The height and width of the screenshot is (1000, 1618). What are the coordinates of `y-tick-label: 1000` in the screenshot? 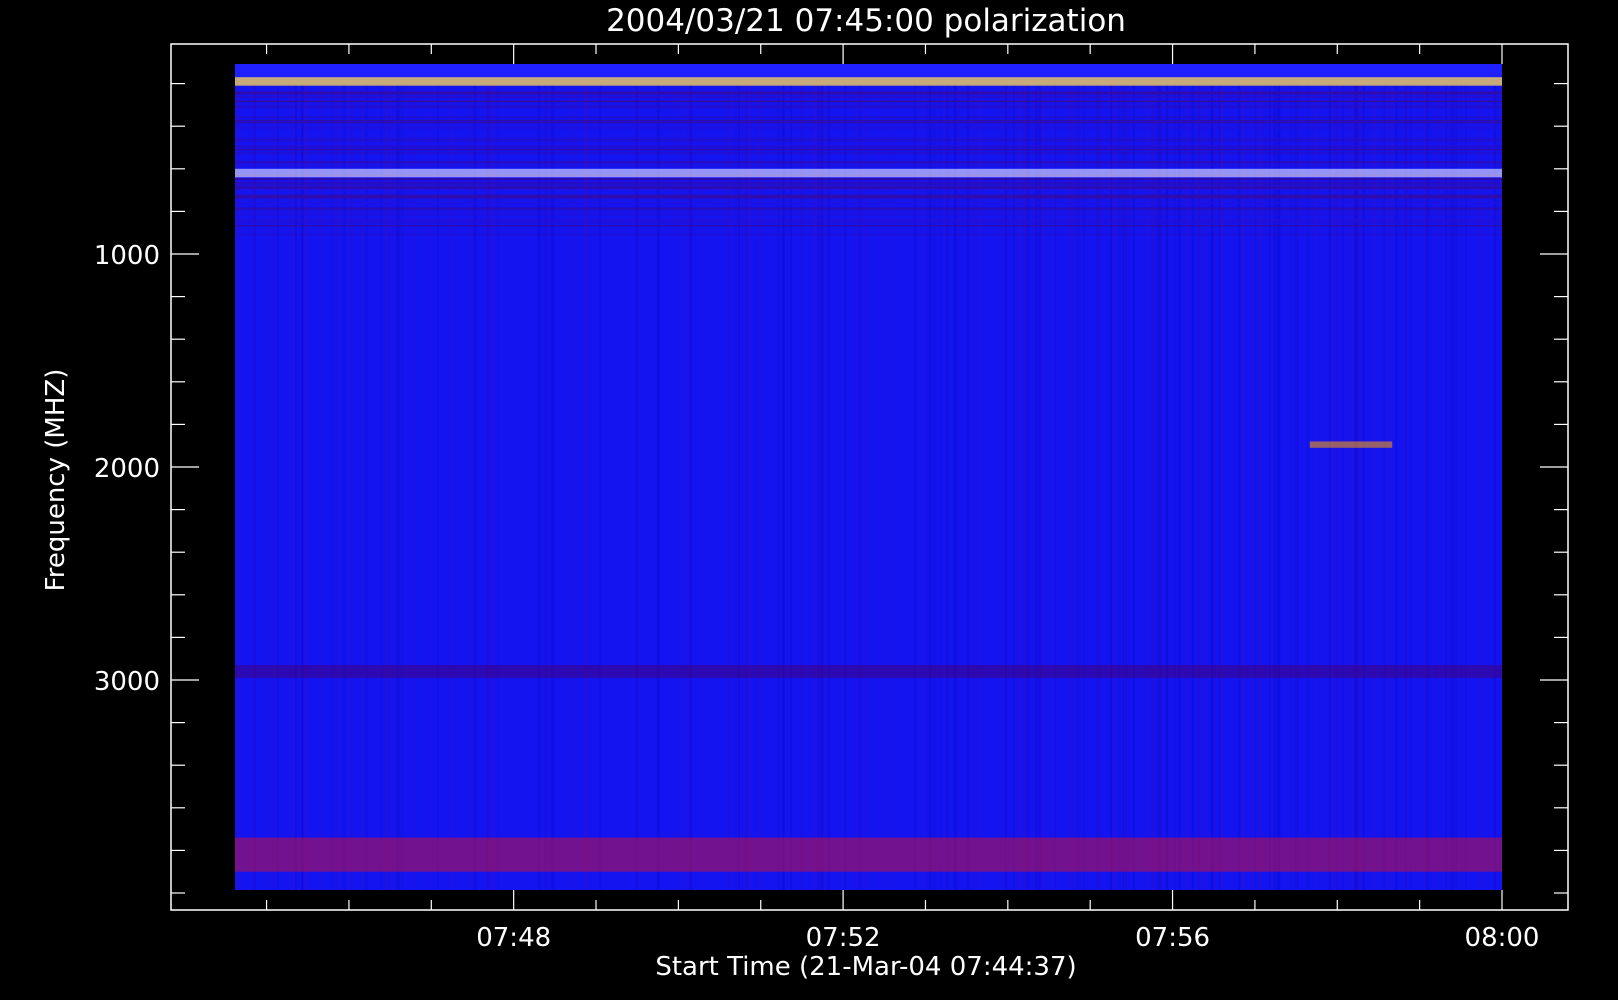 It's located at (127, 256).